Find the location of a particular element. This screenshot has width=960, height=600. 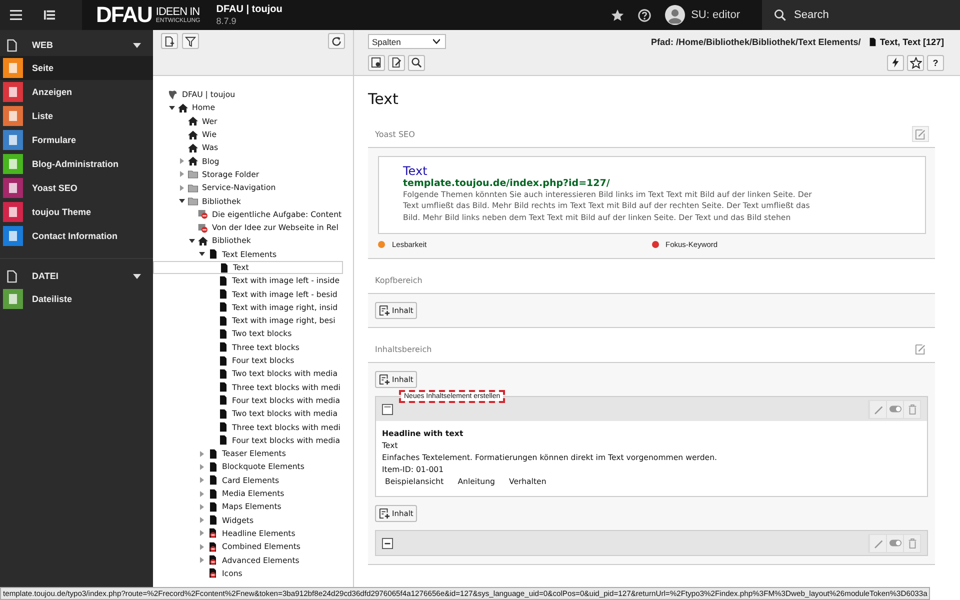

new-page-button is located at coordinates (169, 41).